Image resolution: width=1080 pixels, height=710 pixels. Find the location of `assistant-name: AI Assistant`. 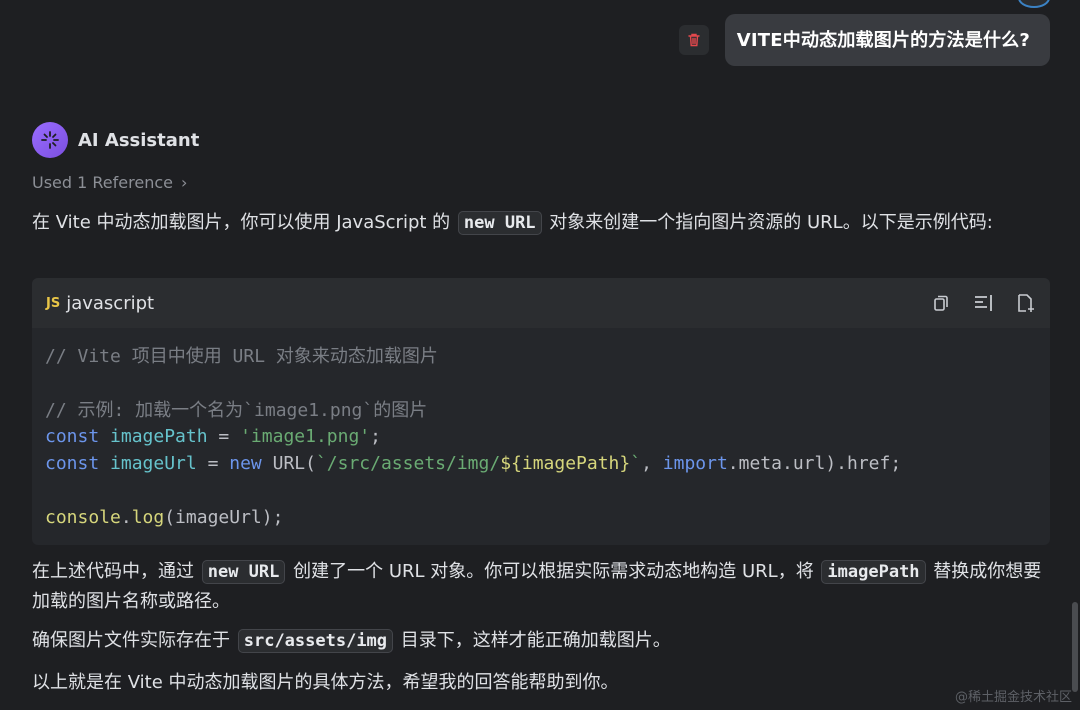

assistant-name: AI Assistant is located at coordinates (139, 140).